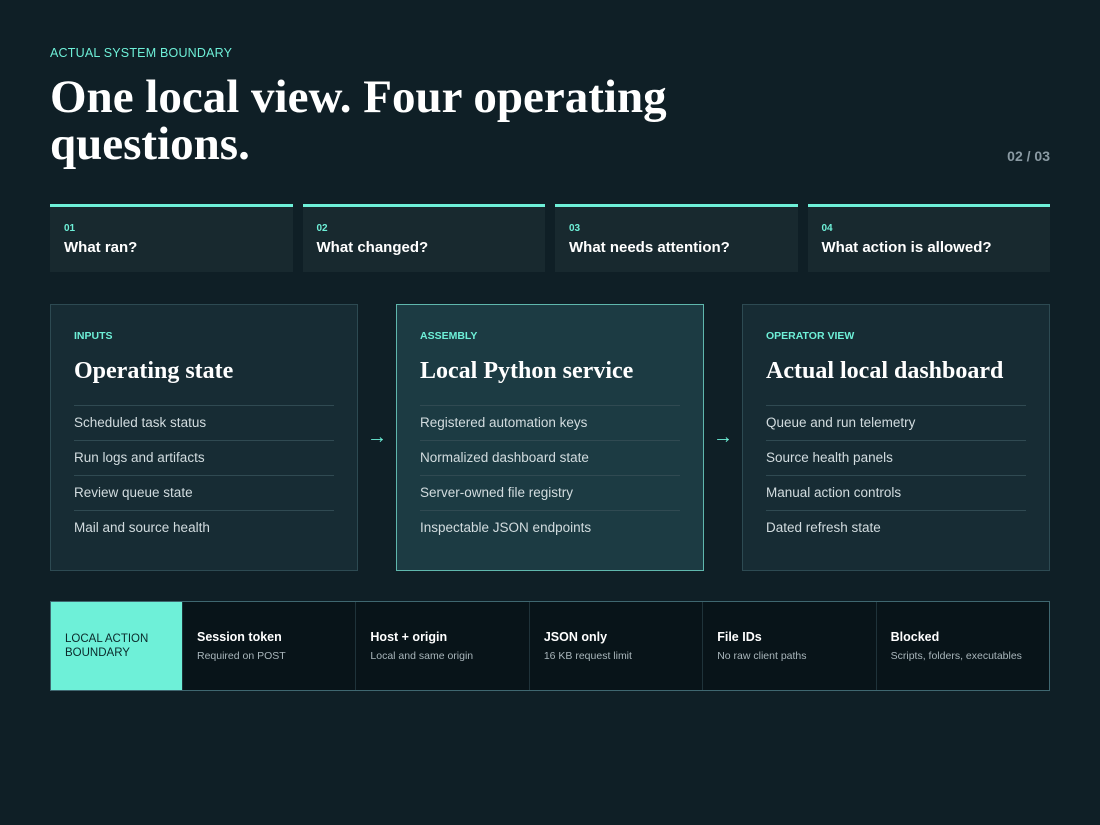  Describe the element at coordinates (827, 228) in the screenshot. I see `question-number: 04` at that location.